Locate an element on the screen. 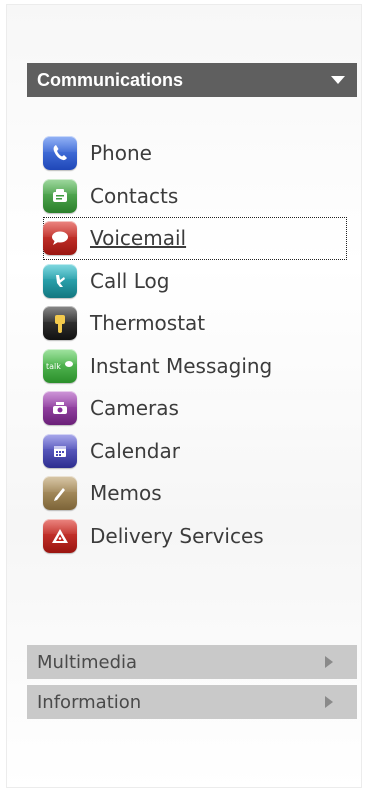  nav-item-cameras: Cameras is located at coordinates (203, 408).